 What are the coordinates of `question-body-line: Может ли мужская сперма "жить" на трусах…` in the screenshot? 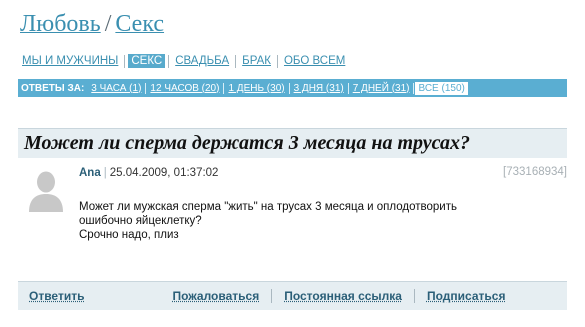 It's located at (268, 207).